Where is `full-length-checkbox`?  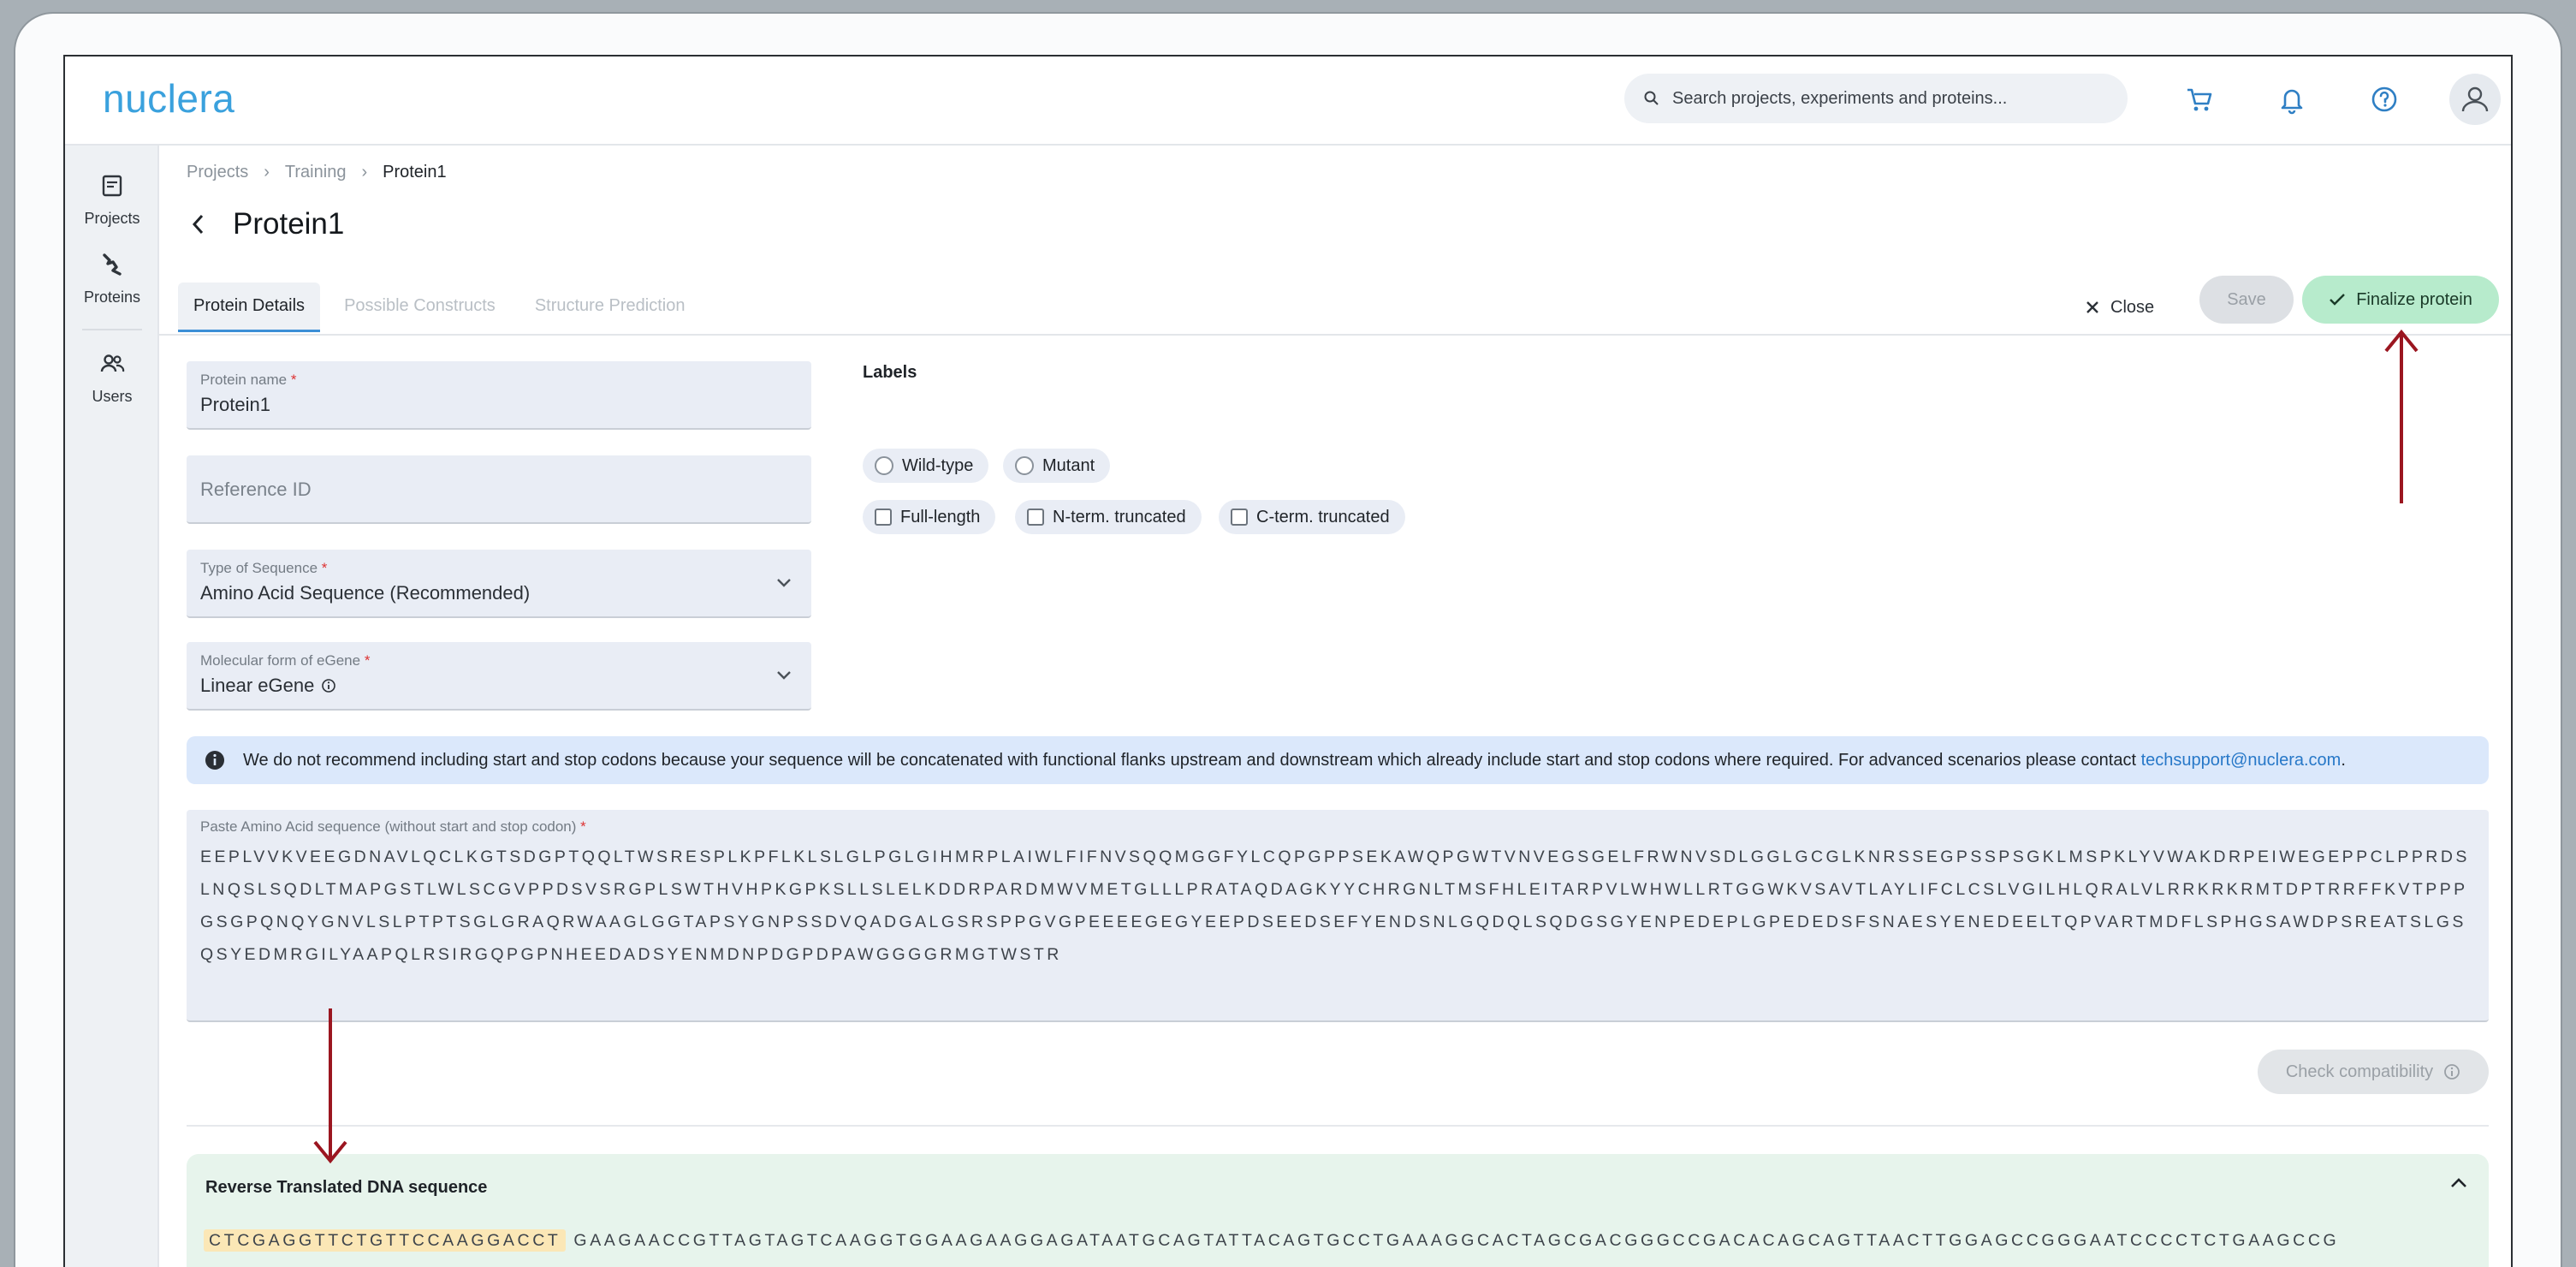
full-length-checkbox is located at coordinates (883, 517).